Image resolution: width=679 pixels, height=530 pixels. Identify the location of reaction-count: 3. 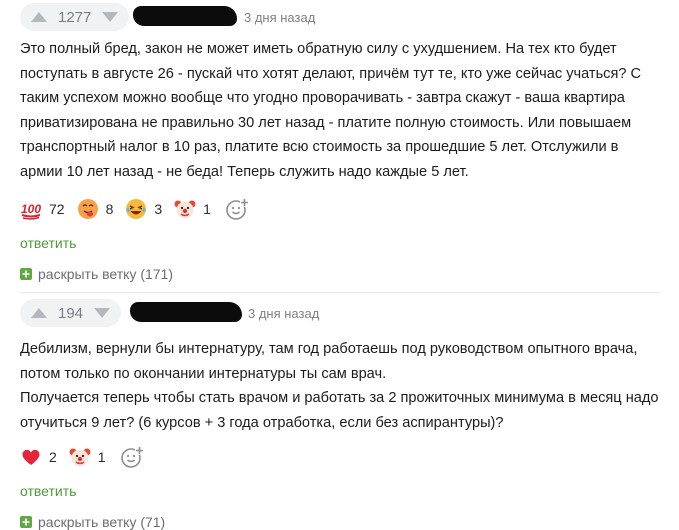
(158, 209).